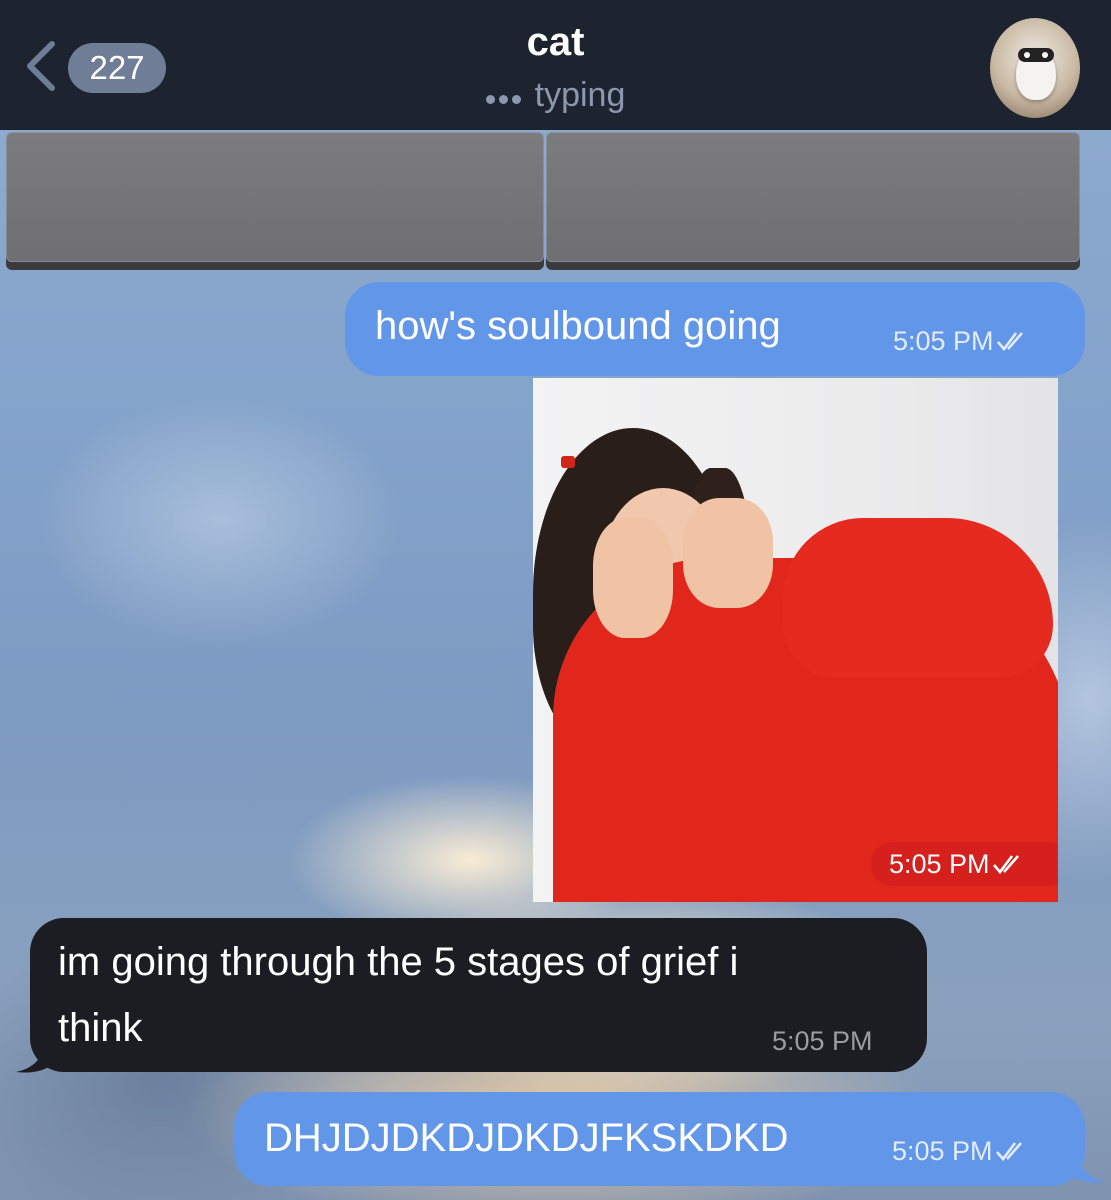 This screenshot has width=1111, height=1200. What do you see at coordinates (580, 95) in the screenshot?
I see `status-text: typing` at bounding box center [580, 95].